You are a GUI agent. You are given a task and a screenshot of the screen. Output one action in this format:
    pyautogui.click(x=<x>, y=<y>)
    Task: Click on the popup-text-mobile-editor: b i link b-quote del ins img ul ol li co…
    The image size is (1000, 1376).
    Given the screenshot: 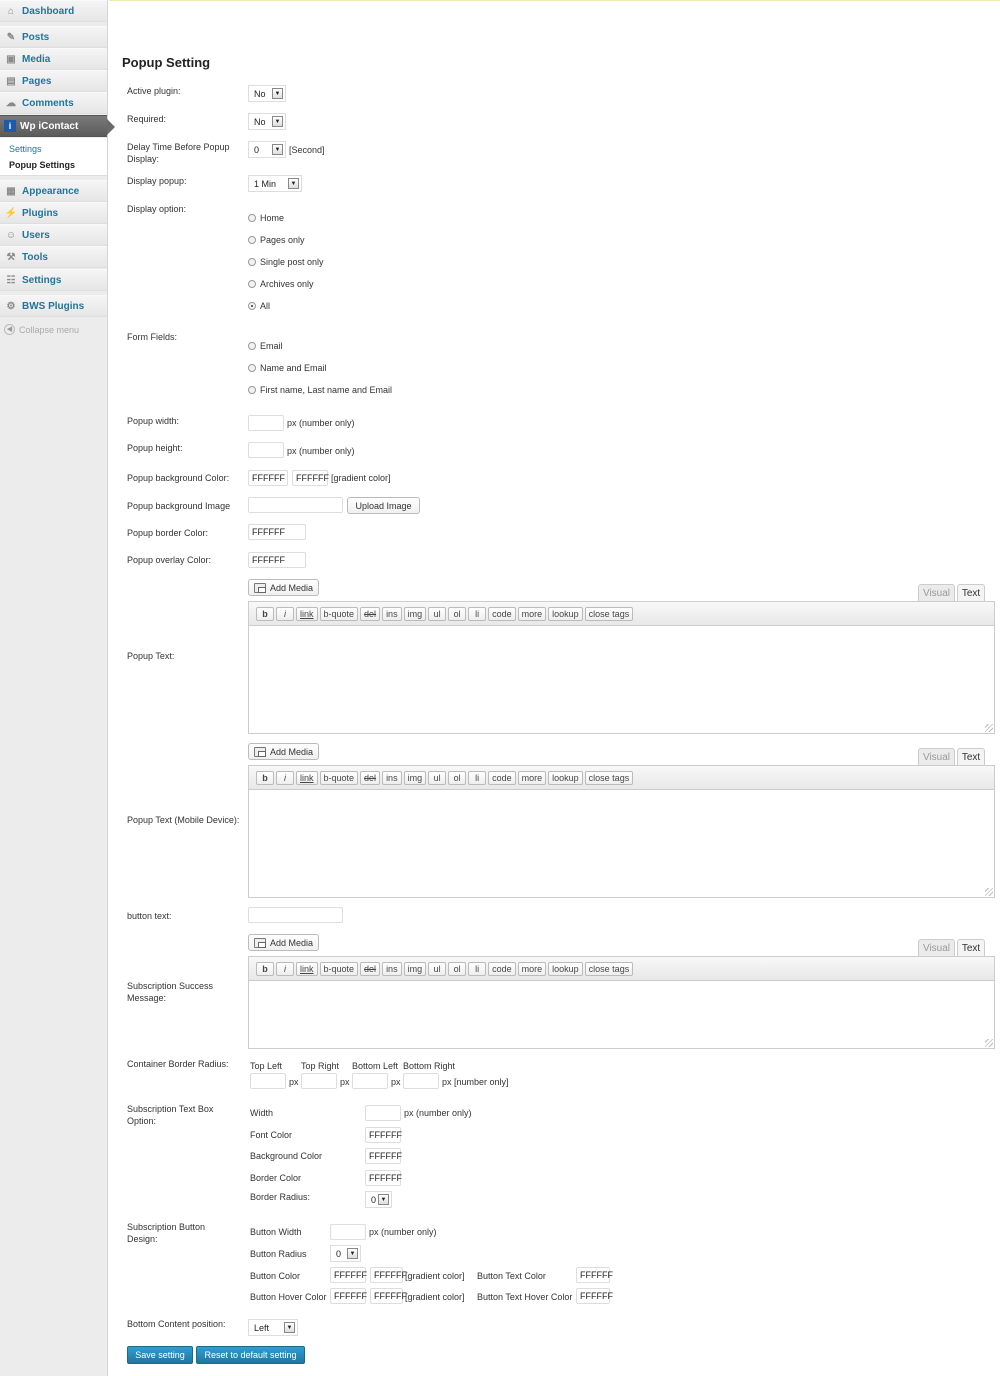 What is the action you would take?
    pyautogui.click(x=621, y=831)
    